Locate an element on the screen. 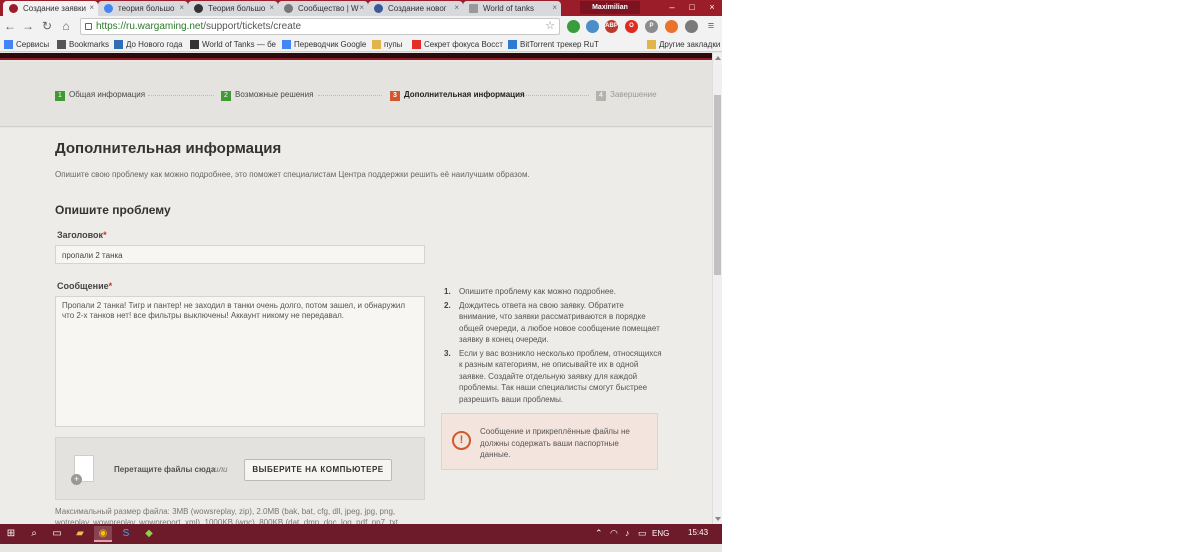  browser-tab: Создание заявки × is located at coordinates (50, 8).